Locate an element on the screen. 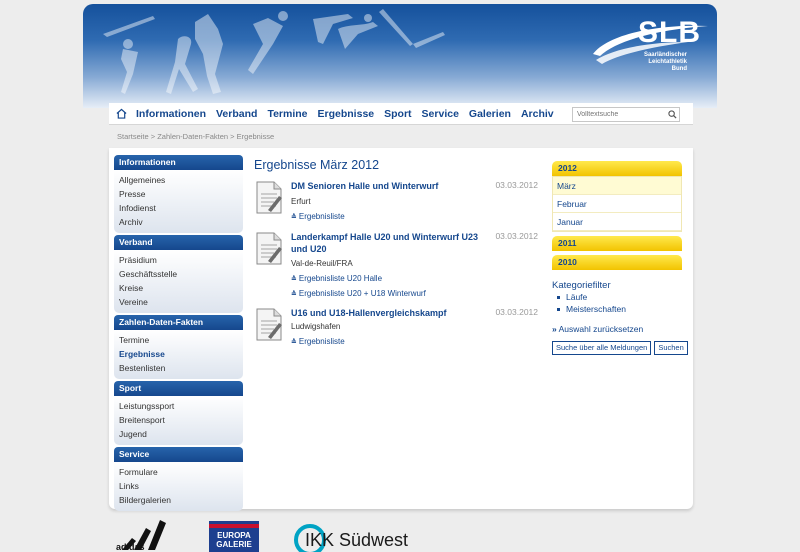  sidebar-item-links: Links is located at coordinates (178, 486).